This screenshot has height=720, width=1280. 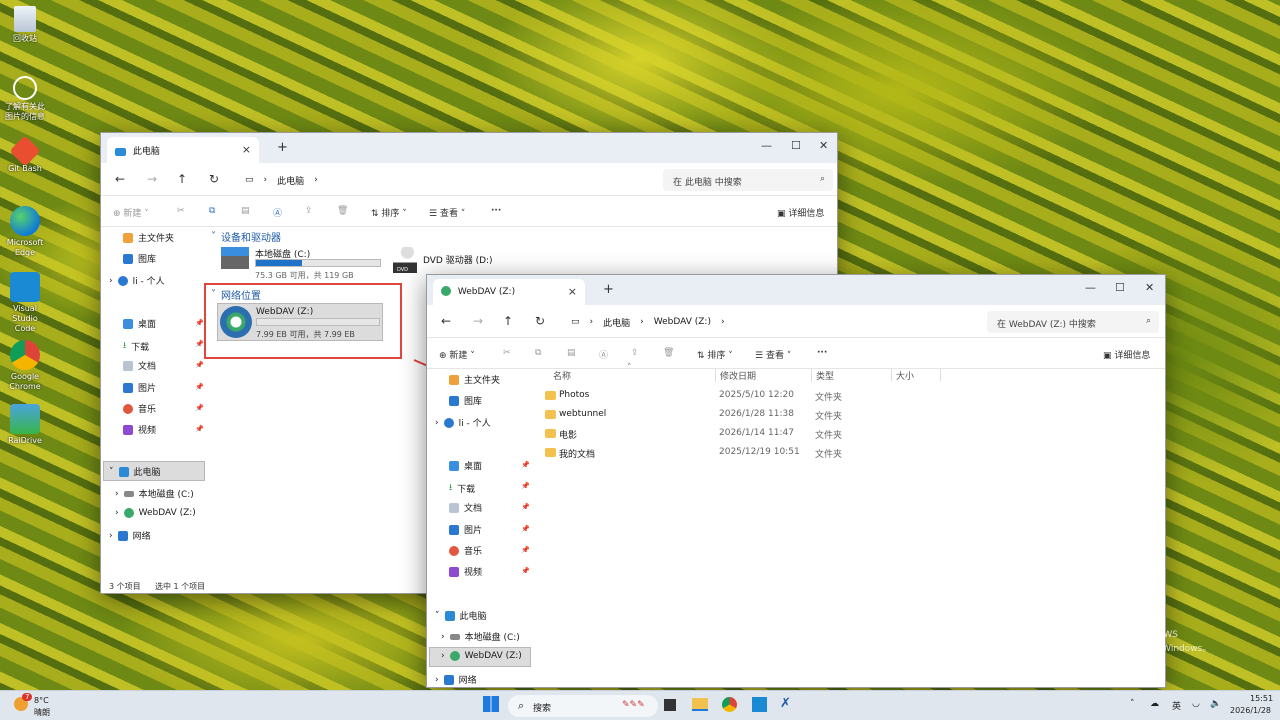 I want to click on search-input: 在 WebDAV (Z:) 中搜索 ⌕, so click(x=1073, y=322).